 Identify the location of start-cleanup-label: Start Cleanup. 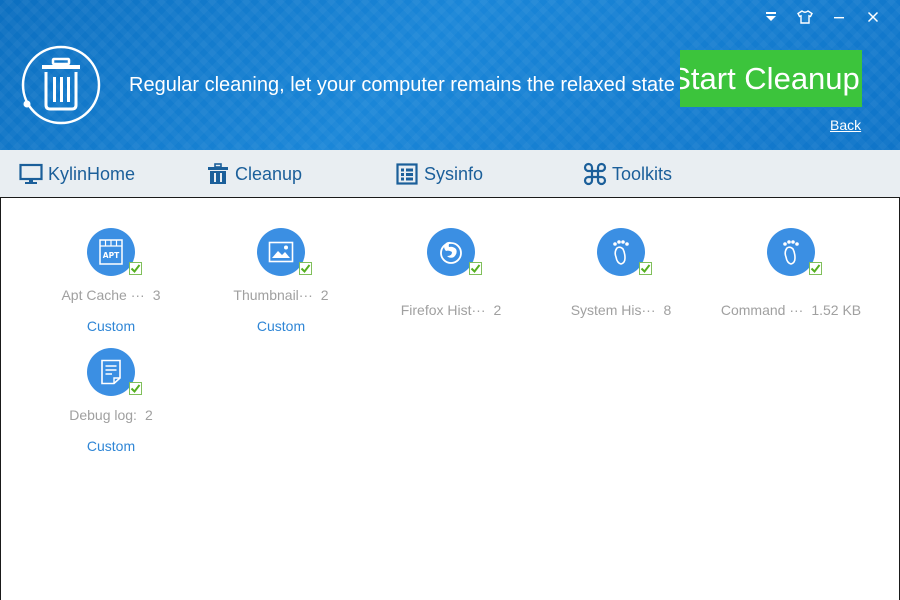
(770, 78).